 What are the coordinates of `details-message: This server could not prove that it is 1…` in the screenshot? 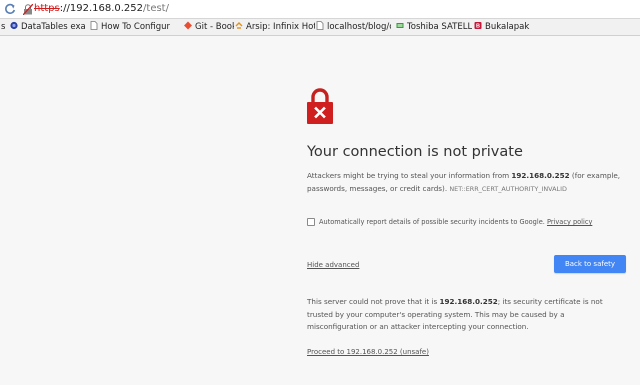 It's located at (466, 315).